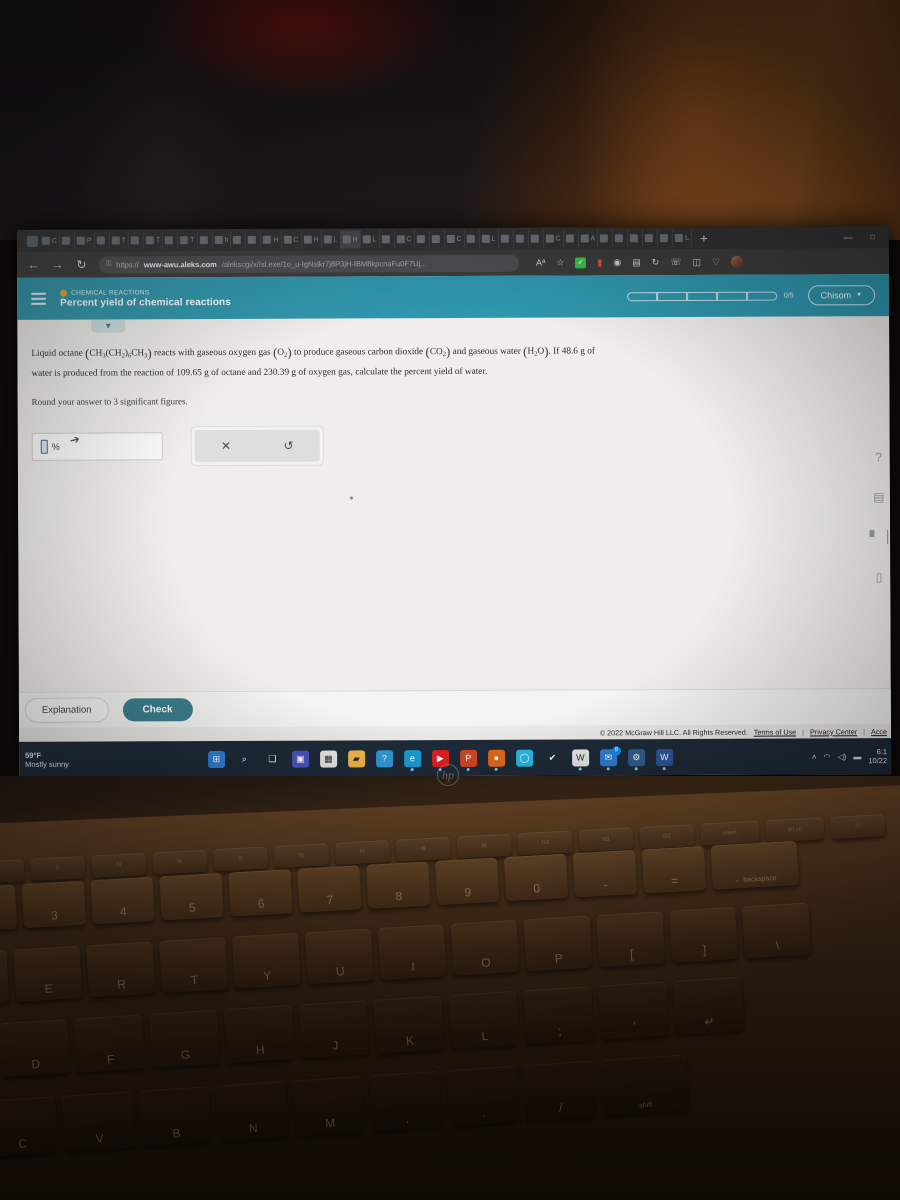  What do you see at coordinates (398, 885) in the screenshot?
I see `keyboard-key: 8` at bounding box center [398, 885].